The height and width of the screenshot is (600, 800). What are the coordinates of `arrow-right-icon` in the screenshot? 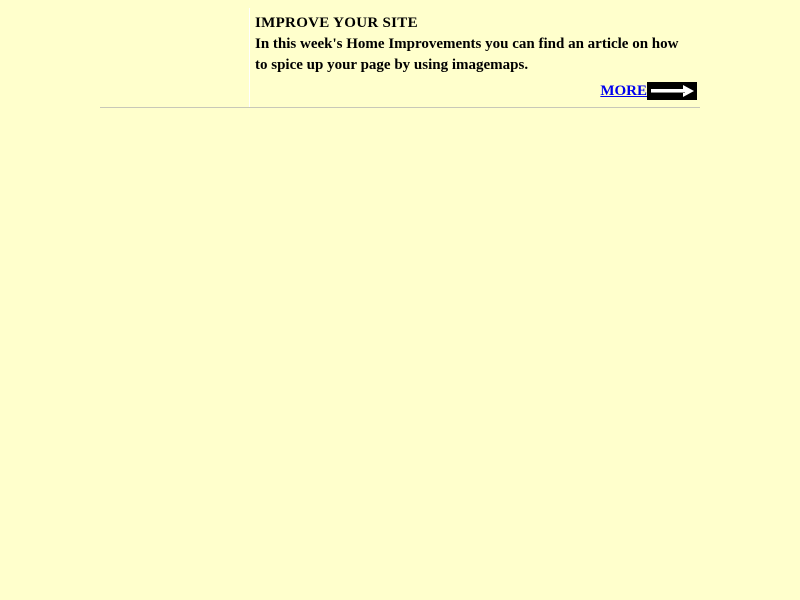 It's located at (672, 91).